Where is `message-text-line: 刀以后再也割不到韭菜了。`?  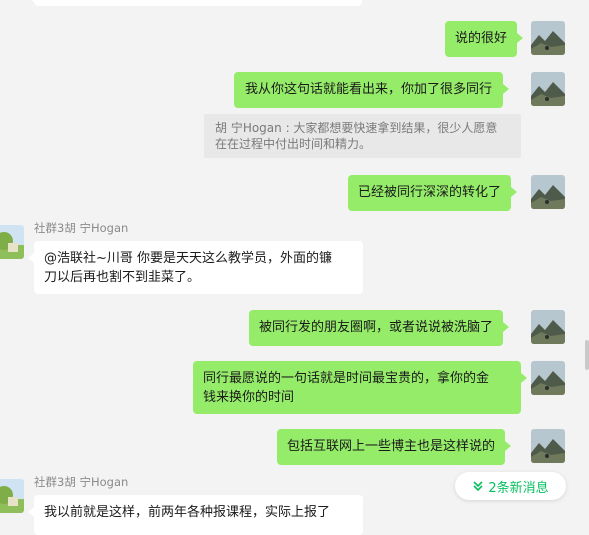
message-text-line: 刀以后再也割不到韭菜了。 is located at coordinates (122, 277).